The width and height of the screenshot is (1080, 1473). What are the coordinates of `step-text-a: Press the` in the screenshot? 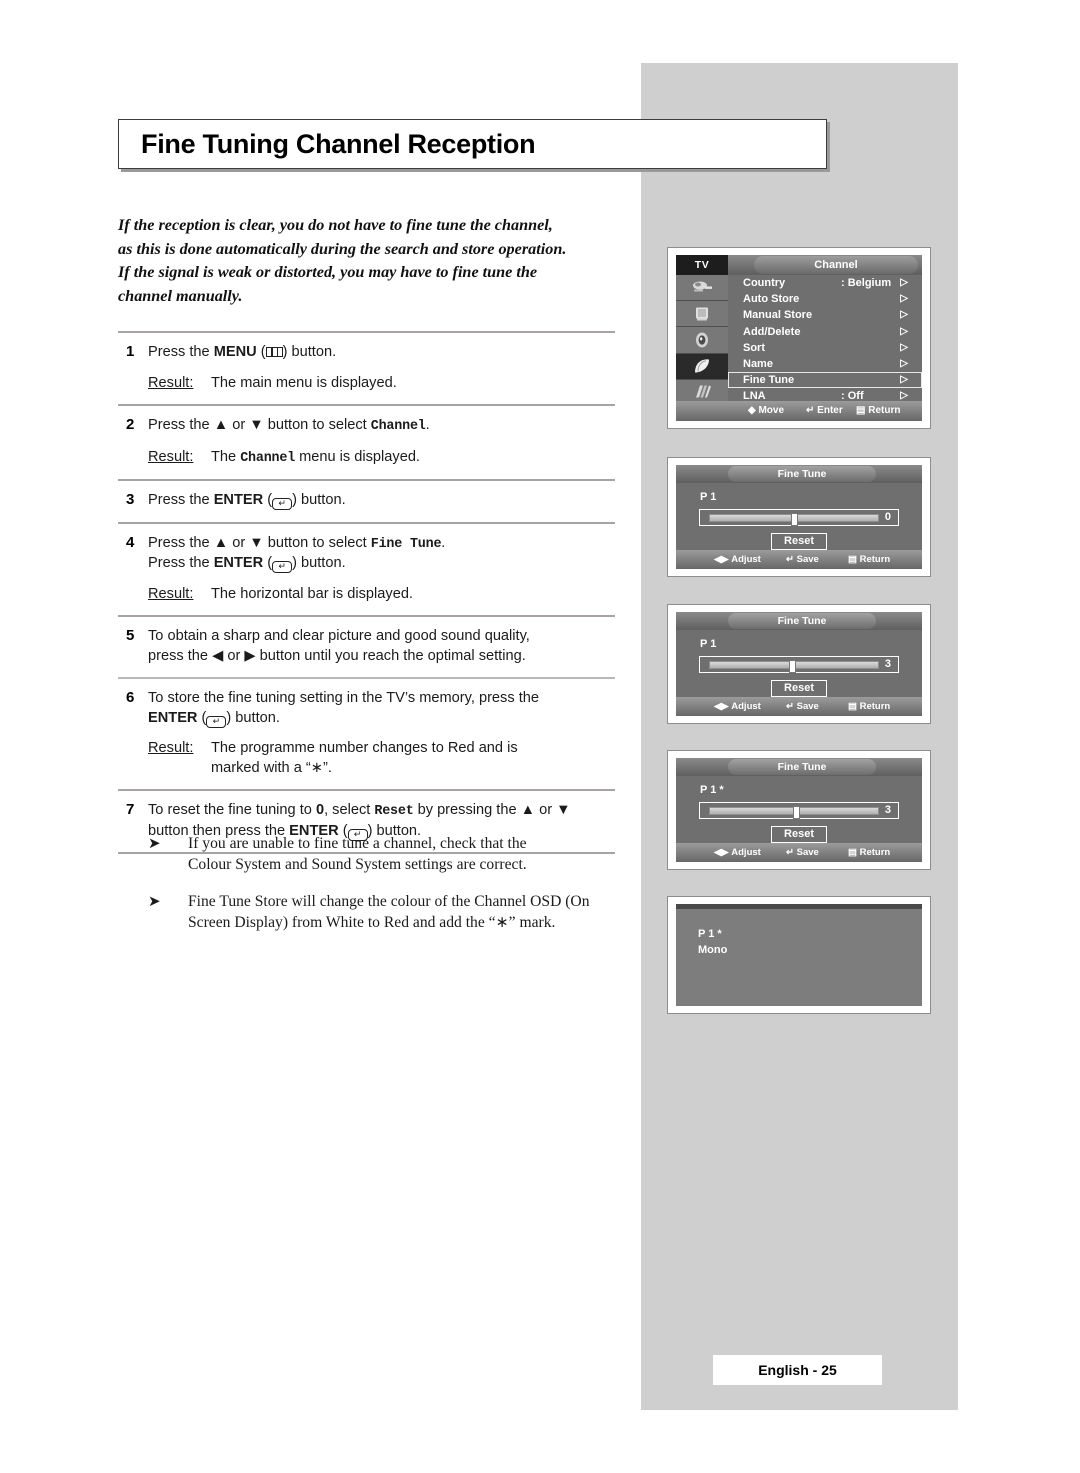 It's located at (181, 500).